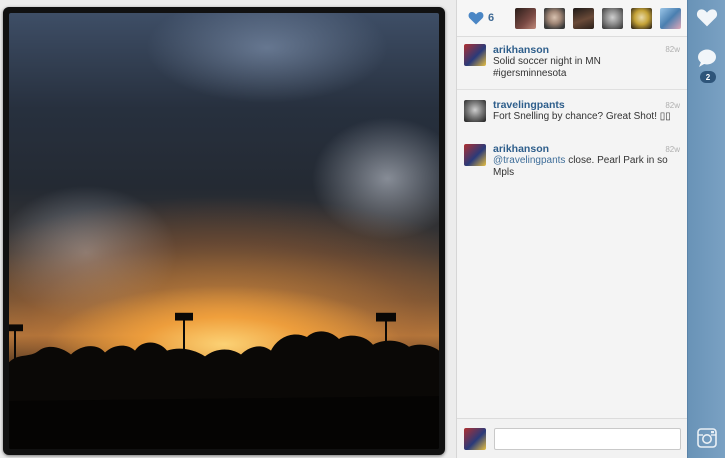 The width and height of the screenshot is (725, 458). Describe the element at coordinates (547, 61) in the screenshot. I see `caption-text: Solid soccer night in MN` at that location.